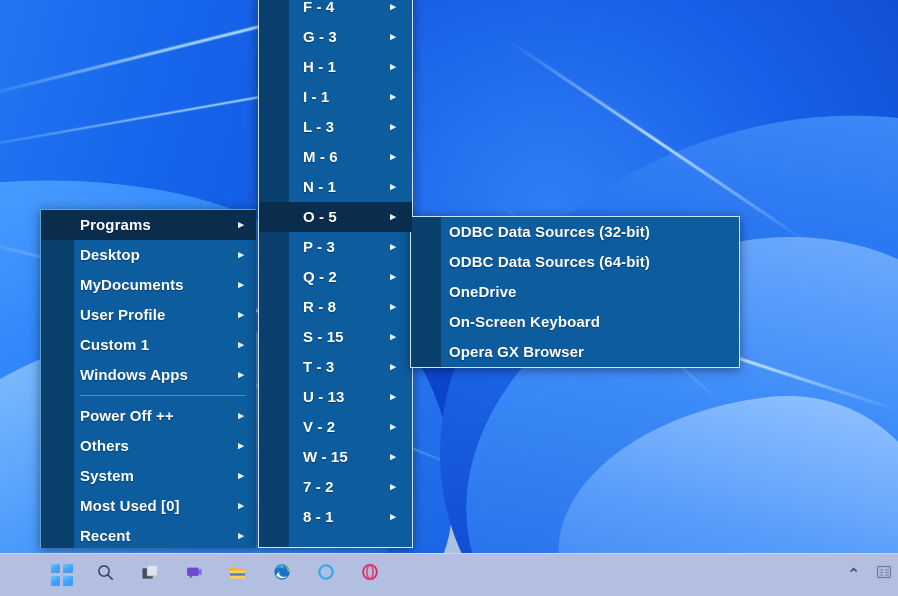  Describe the element at coordinates (335, 127) in the screenshot. I see `menu-item-l-3: L - 3 ▸` at that location.